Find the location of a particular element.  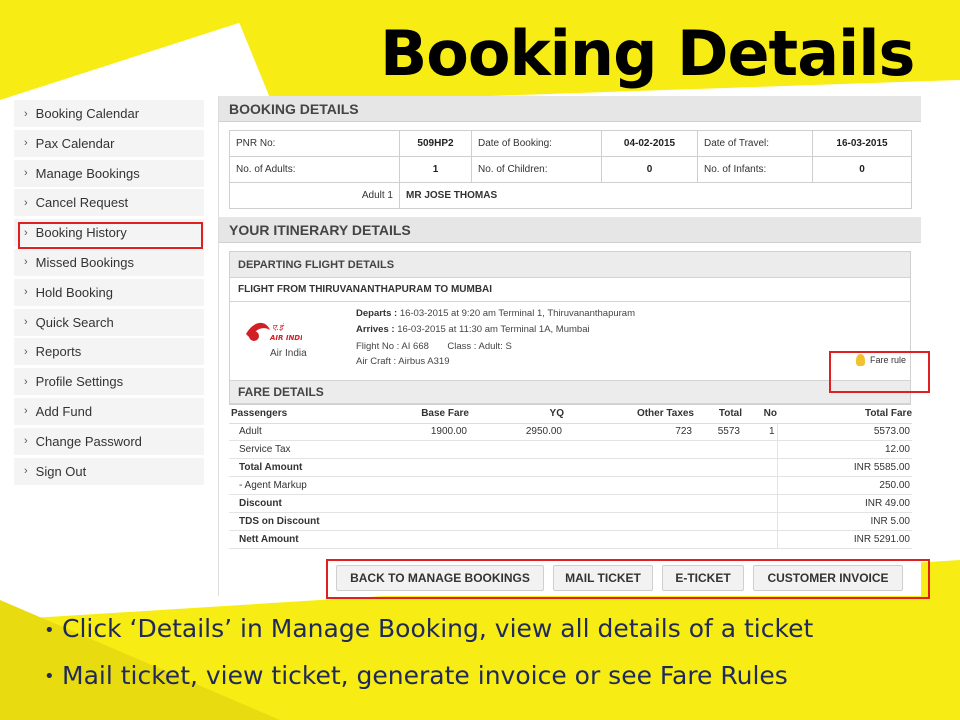

table-row: Service Tax 12.00 is located at coordinates (570, 450).